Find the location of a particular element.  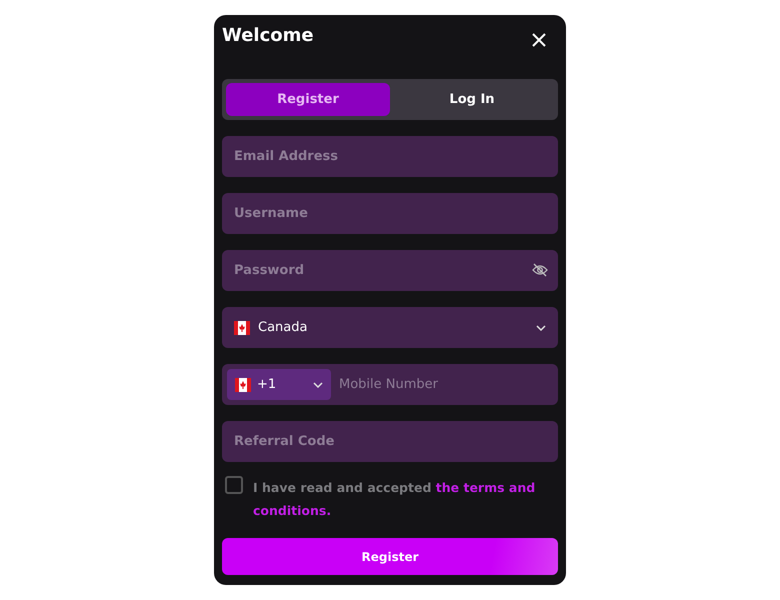

terms-link: the terms and is located at coordinates (486, 487).